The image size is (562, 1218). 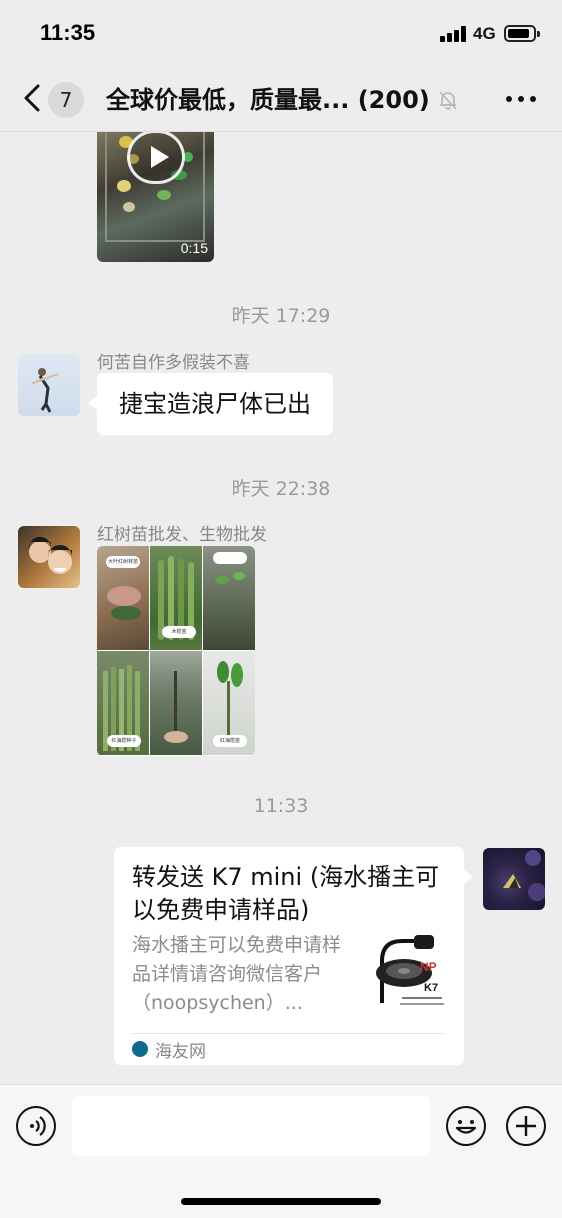 What do you see at coordinates (140, 1049) in the screenshot?
I see `source-logo-icon` at bounding box center [140, 1049].